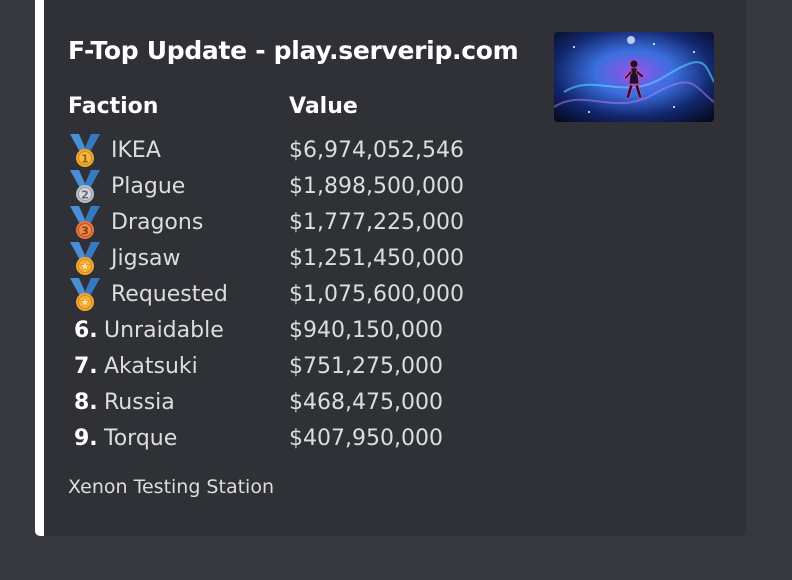 The image size is (792, 580). I want to click on faction-value: $6,974,052,546, so click(376, 150).